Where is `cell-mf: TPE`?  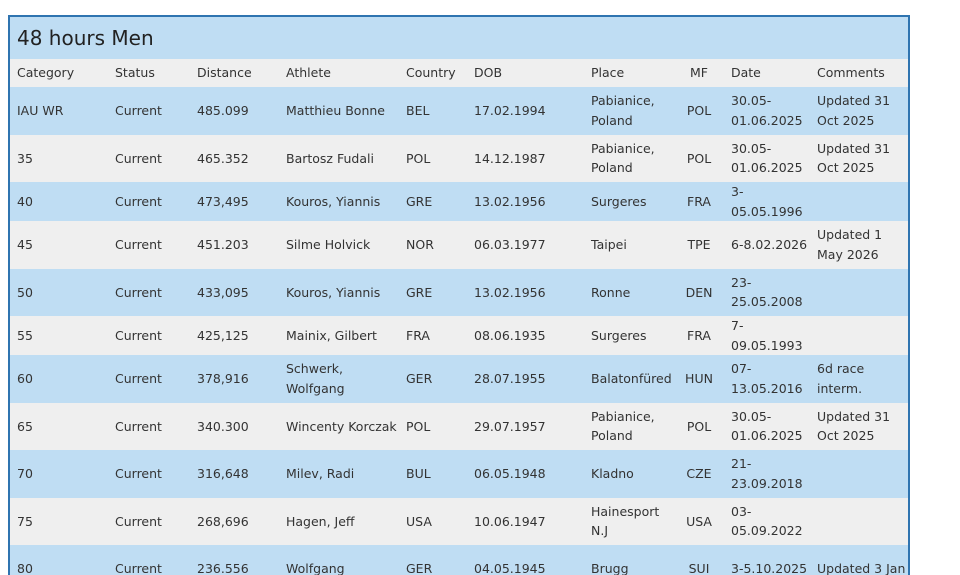 cell-mf: TPE is located at coordinates (699, 244).